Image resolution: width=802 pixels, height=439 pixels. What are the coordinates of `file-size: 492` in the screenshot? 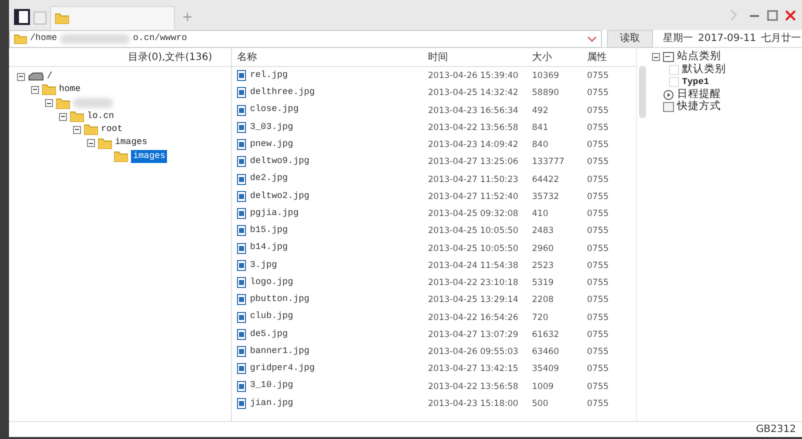 It's located at (540, 111).